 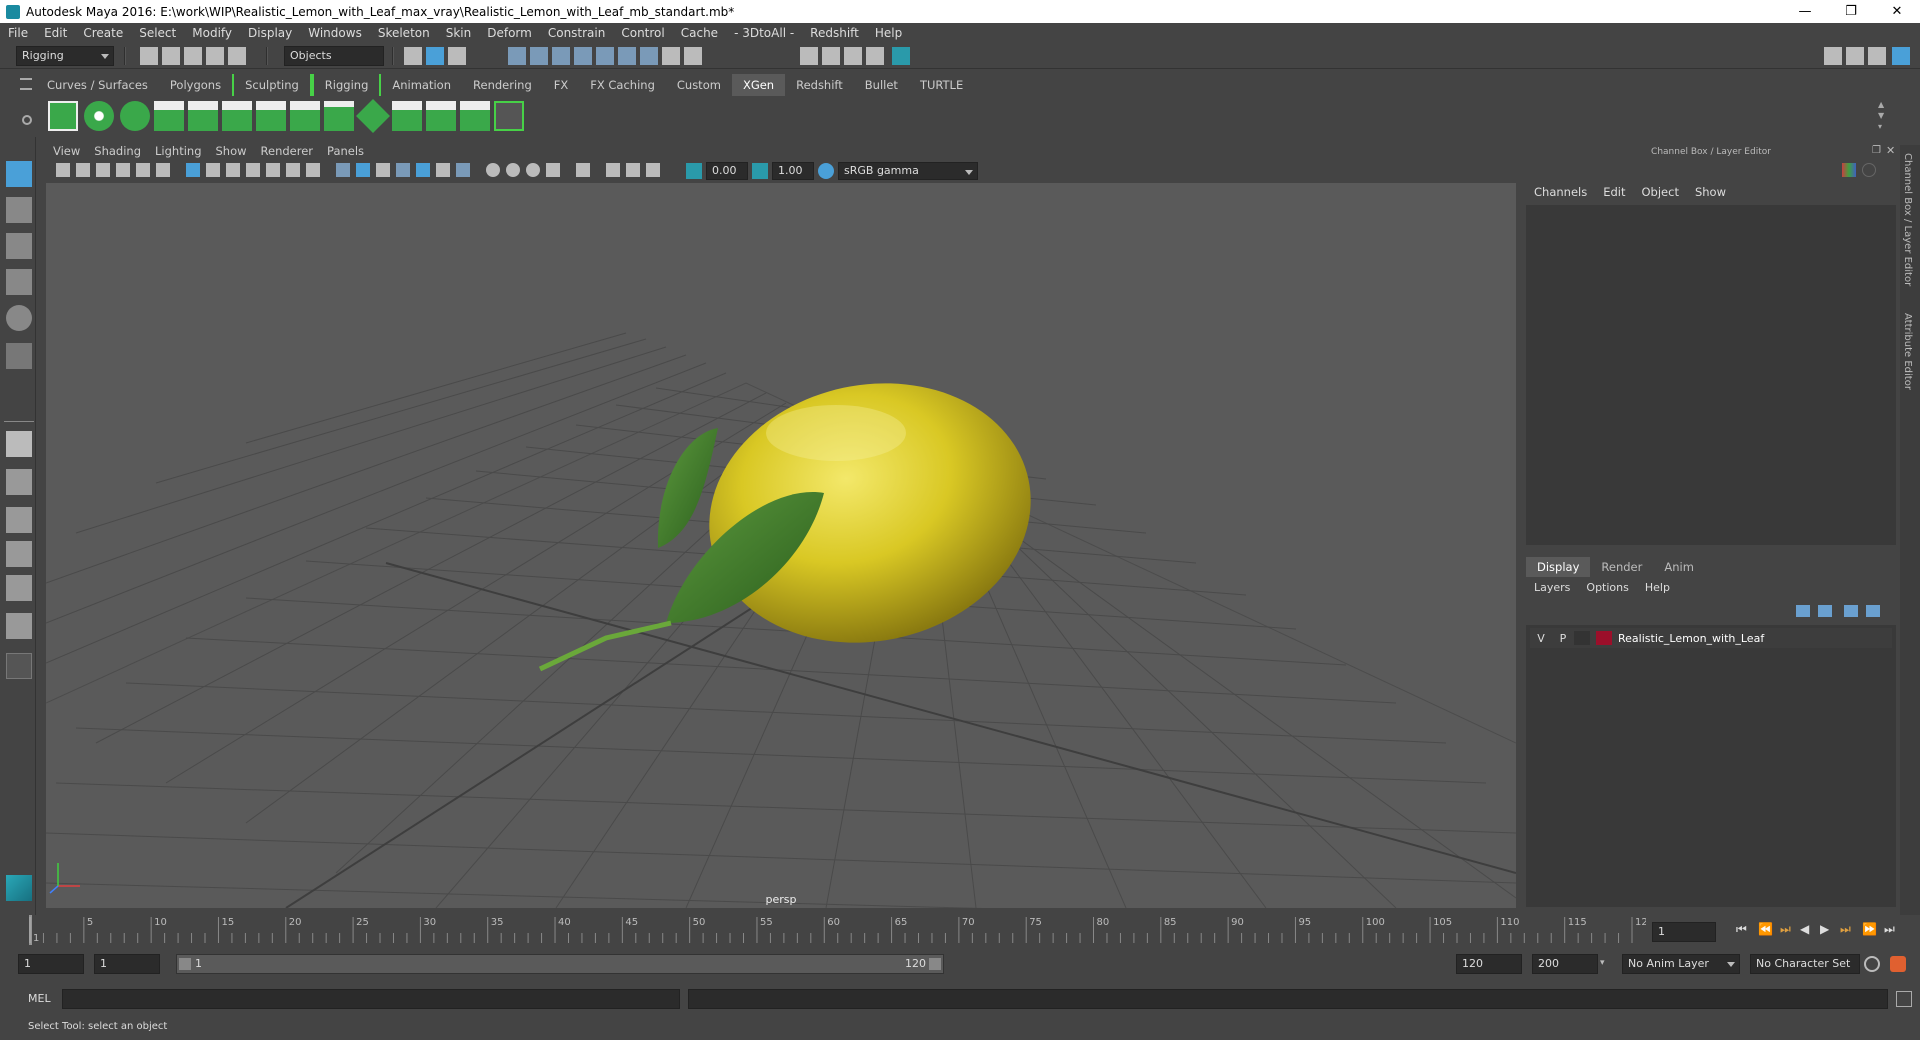 What do you see at coordinates (1833, 56) in the screenshot?
I see `modeling-toolkit-icon` at bounding box center [1833, 56].